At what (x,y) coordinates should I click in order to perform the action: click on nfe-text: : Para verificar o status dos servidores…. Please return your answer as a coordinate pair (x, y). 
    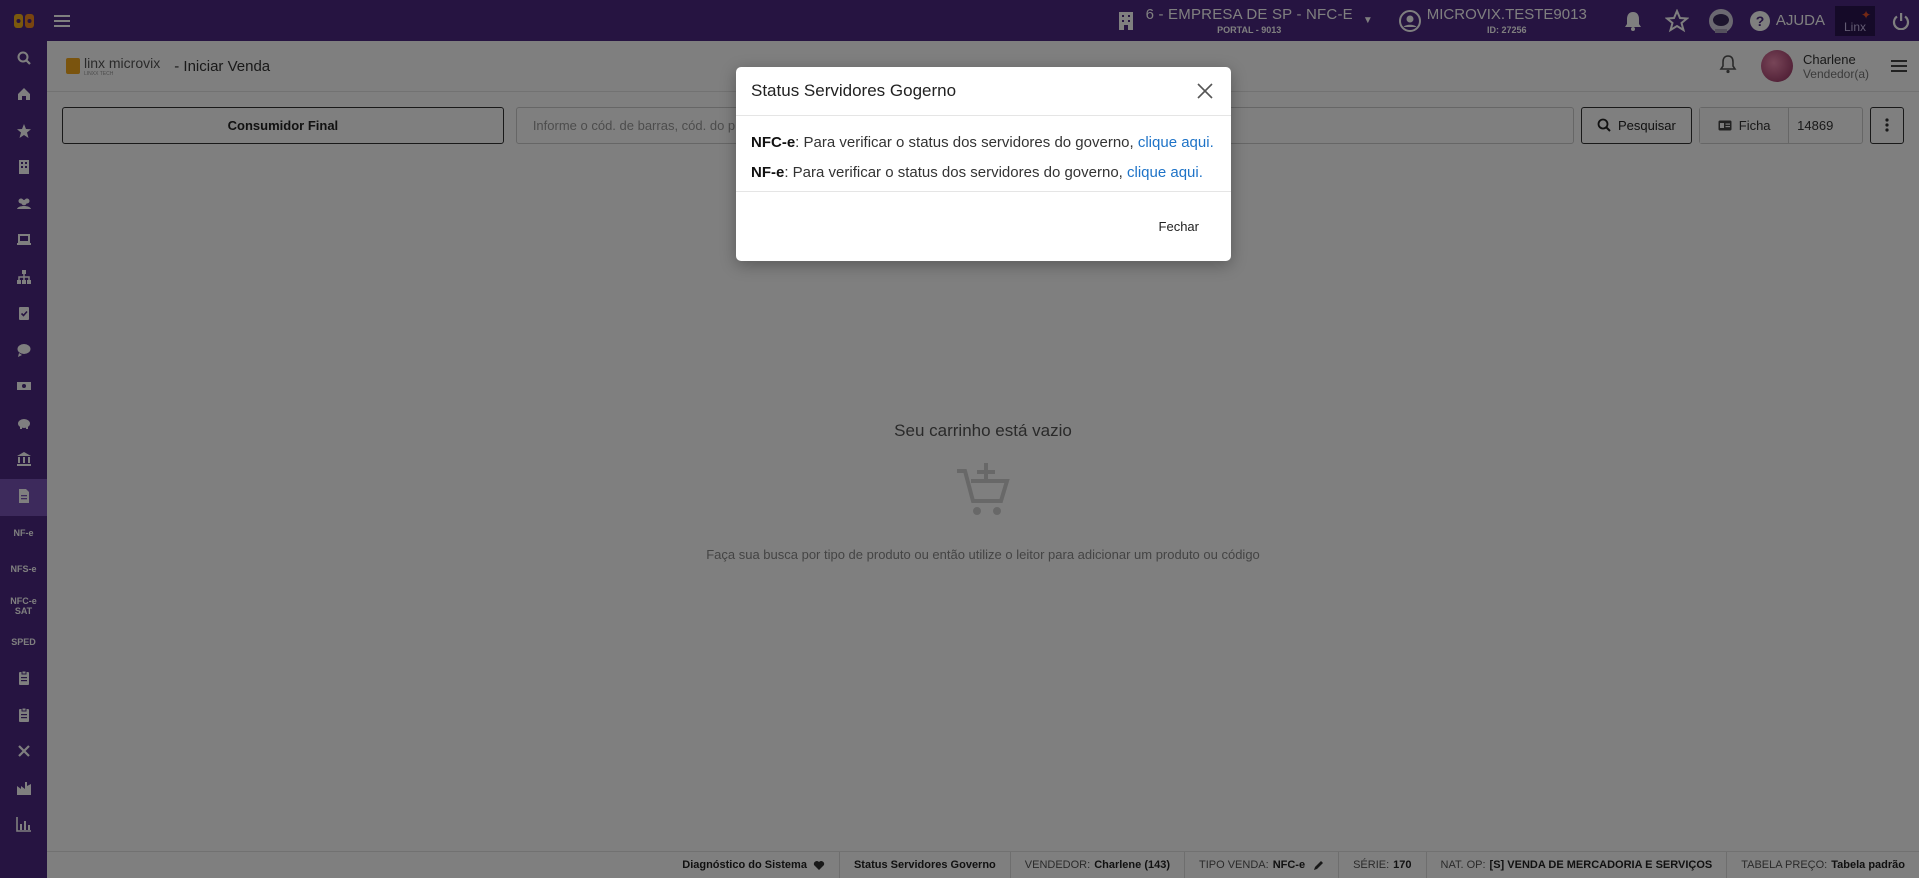
    Looking at the image, I should click on (956, 172).